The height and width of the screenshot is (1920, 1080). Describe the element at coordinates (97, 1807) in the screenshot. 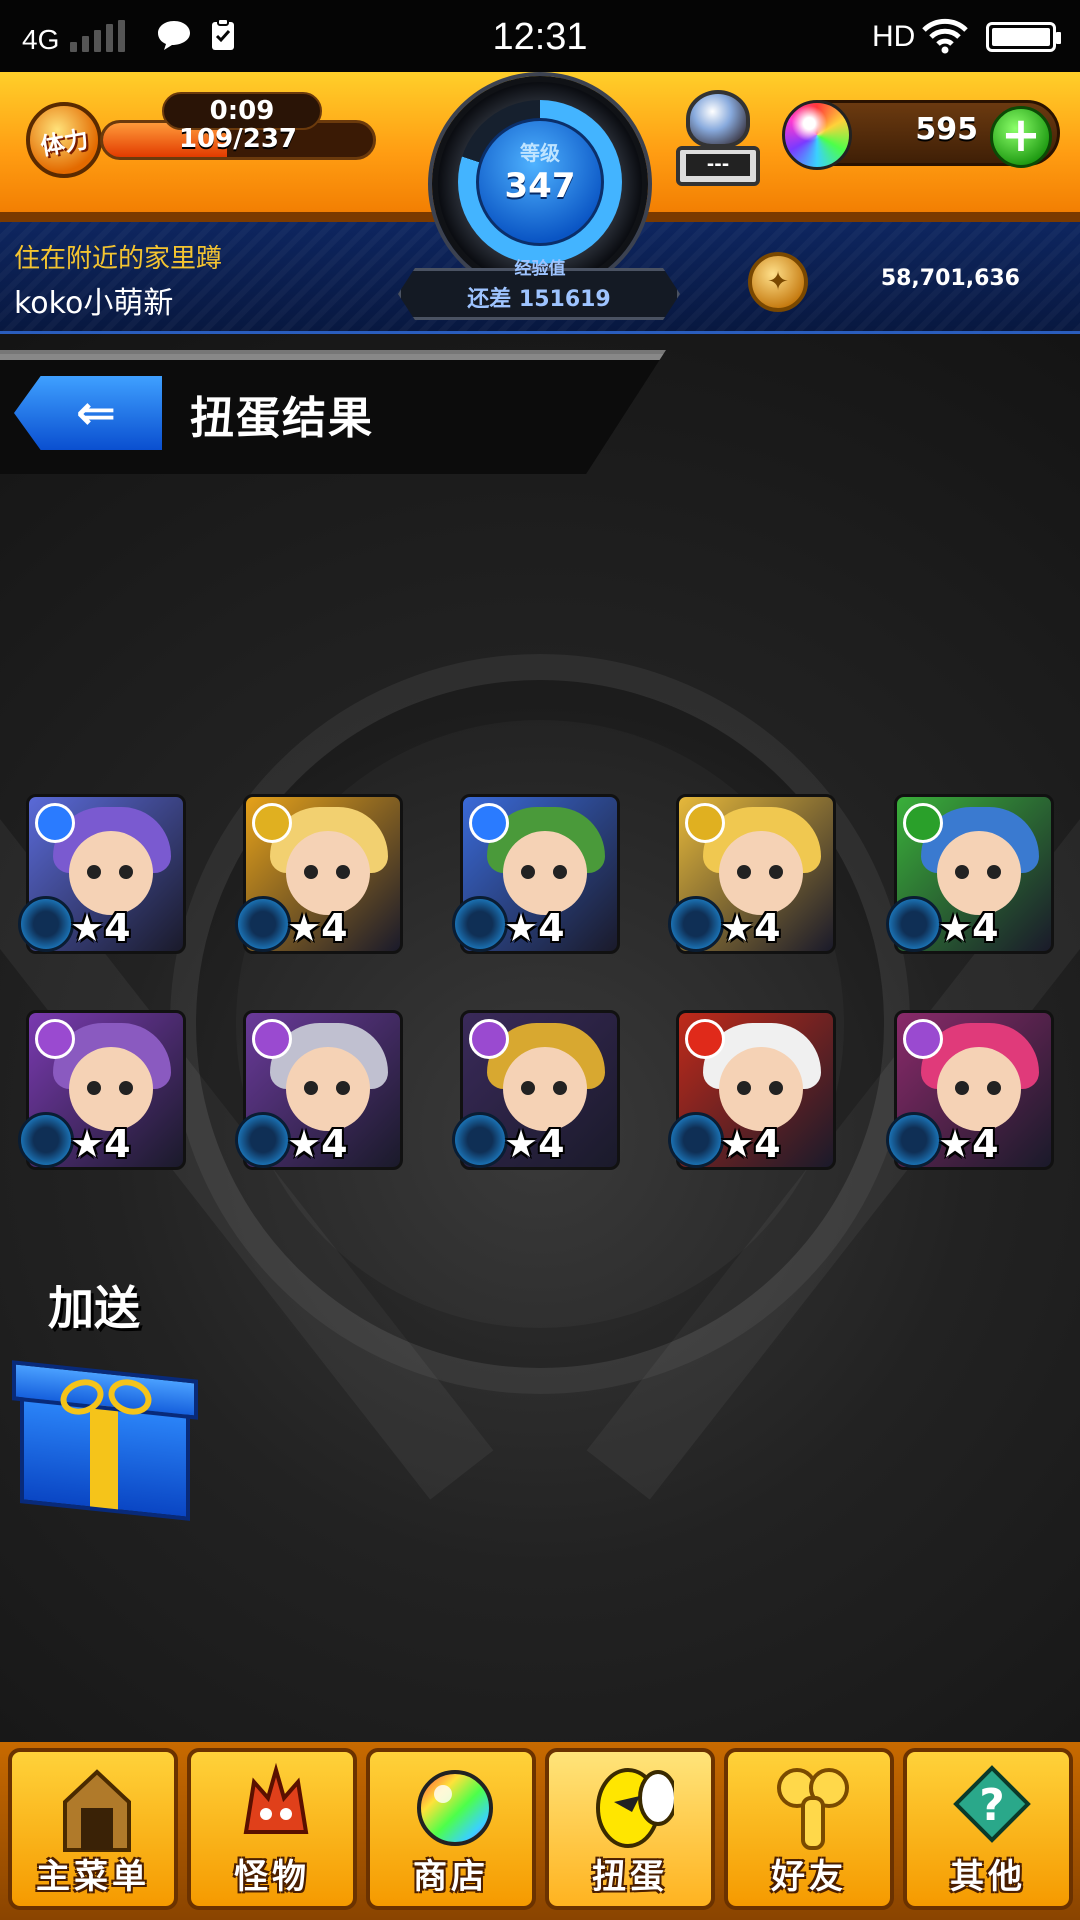

I see `home-gate-icon` at that location.